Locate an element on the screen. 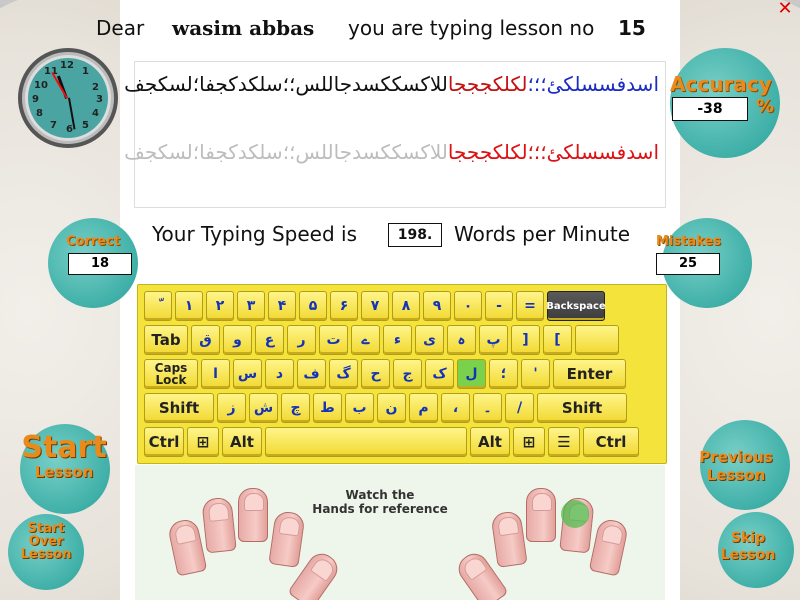 This screenshot has height=600, width=800. typed-remaining-text: للاکسککسدجاللس؛؛سلکدکجفا؛لسکجف is located at coordinates (286, 84).